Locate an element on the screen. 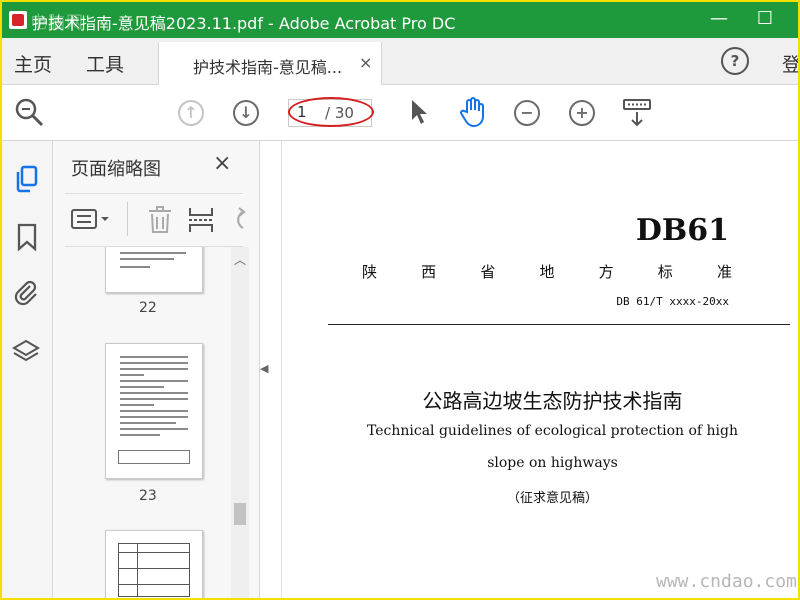  site-watermark: www.cndao.com is located at coordinates (726, 581).